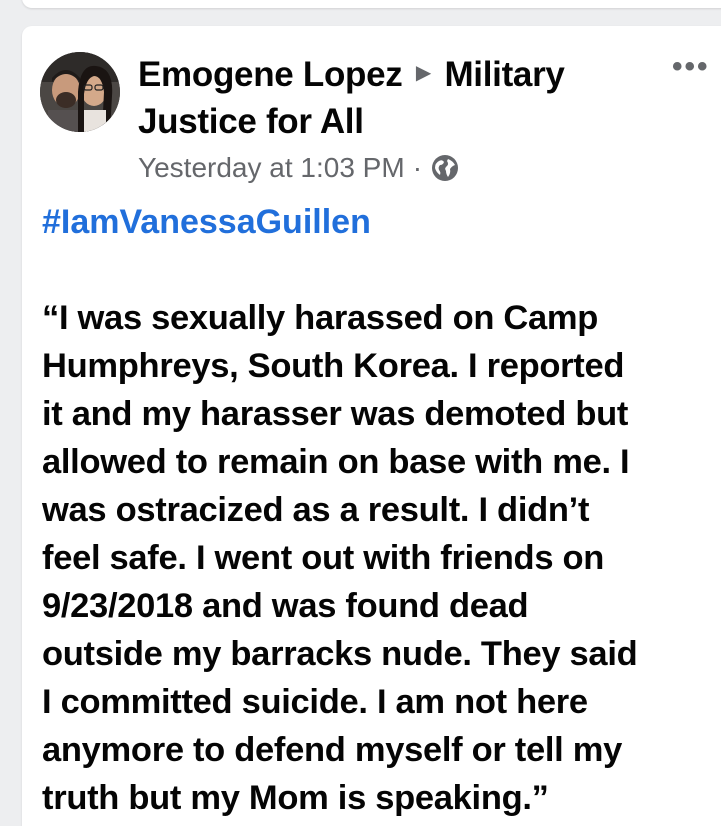 This screenshot has width=721, height=826. Describe the element at coordinates (251, 122) in the screenshot. I see `group-name-part2: Justice for All` at that location.